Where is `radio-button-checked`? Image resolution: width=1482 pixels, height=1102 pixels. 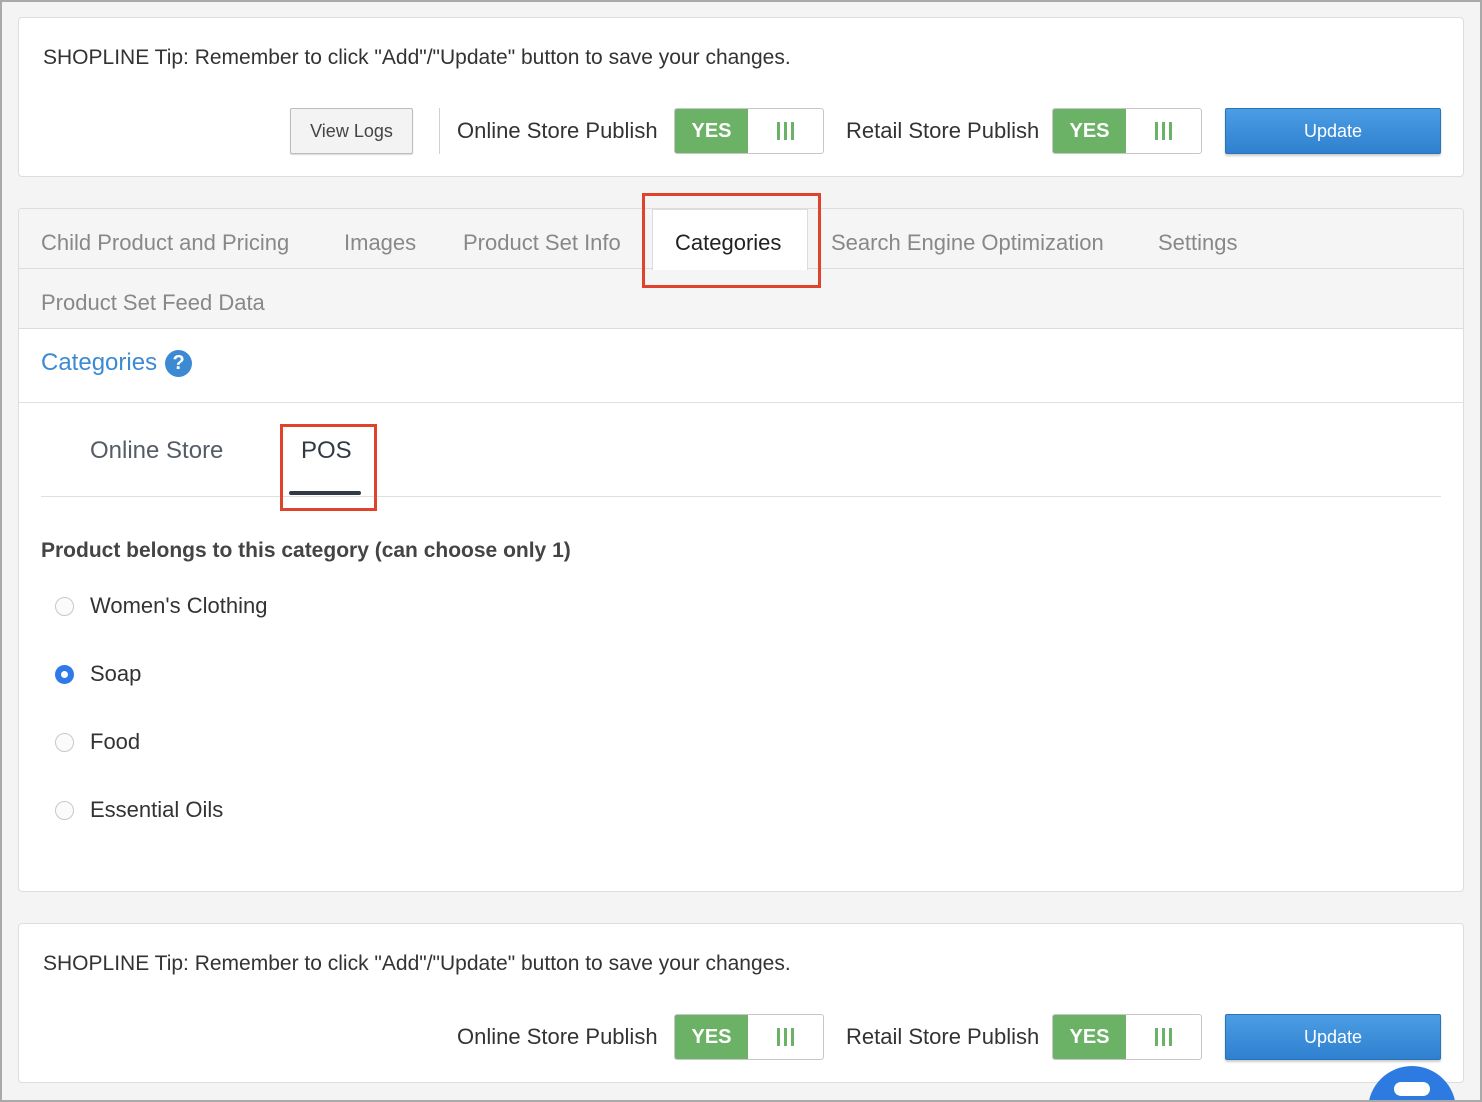
radio-button-checked is located at coordinates (64, 674).